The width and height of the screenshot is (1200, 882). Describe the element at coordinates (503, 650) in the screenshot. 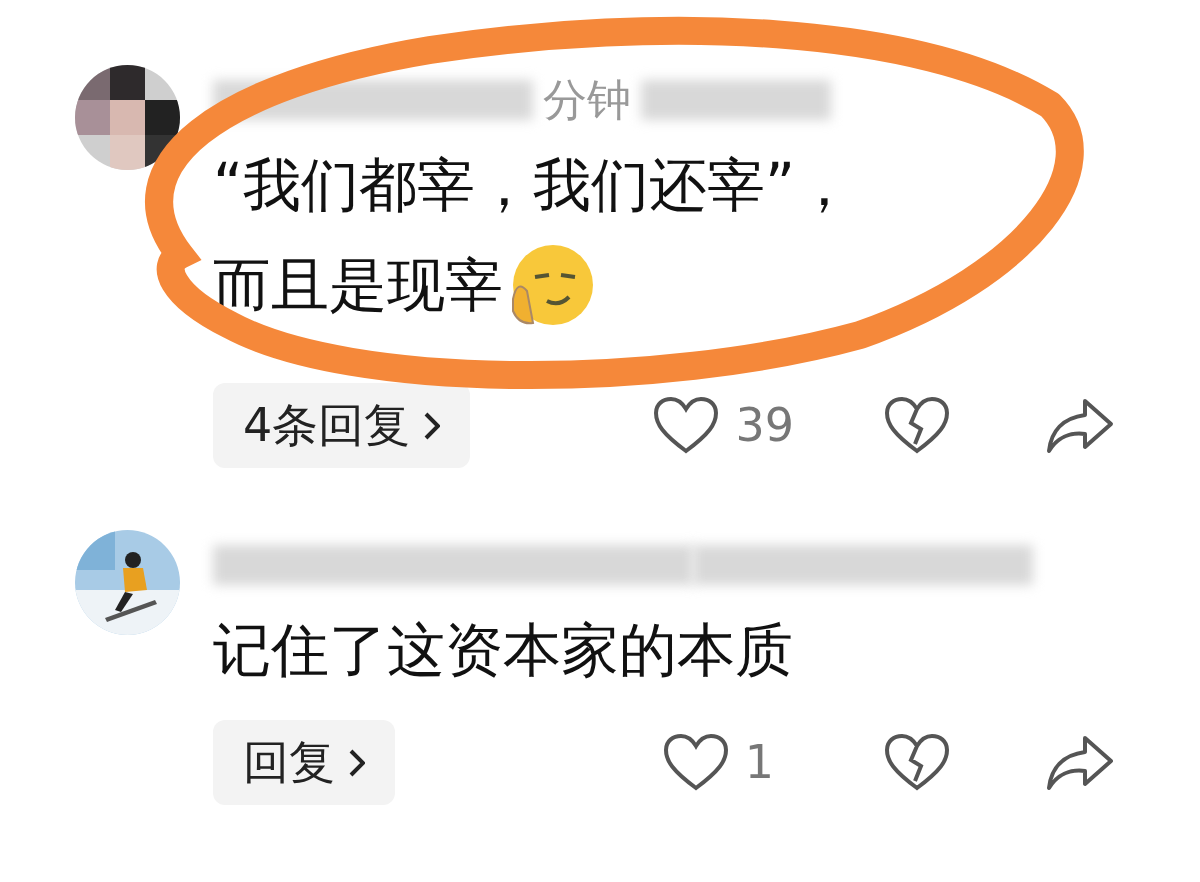

I see `comment-text: 记住了这资本家的本质` at that location.